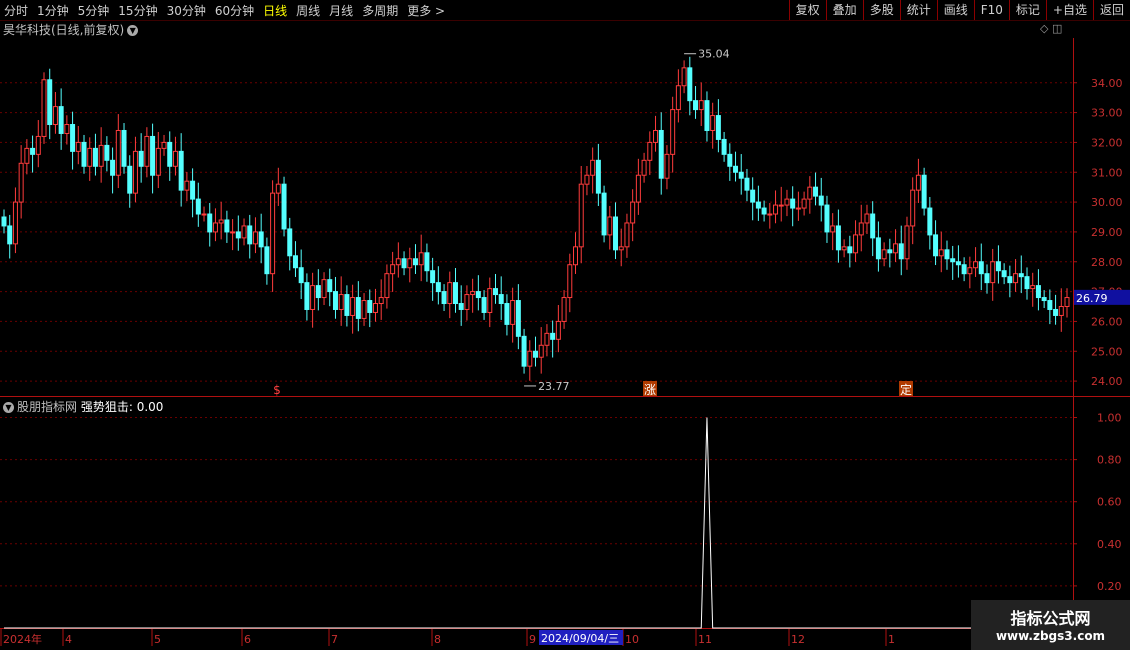  What do you see at coordinates (426, 10) in the screenshot?
I see `tab-more: 更多 >` at bounding box center [426, 10].